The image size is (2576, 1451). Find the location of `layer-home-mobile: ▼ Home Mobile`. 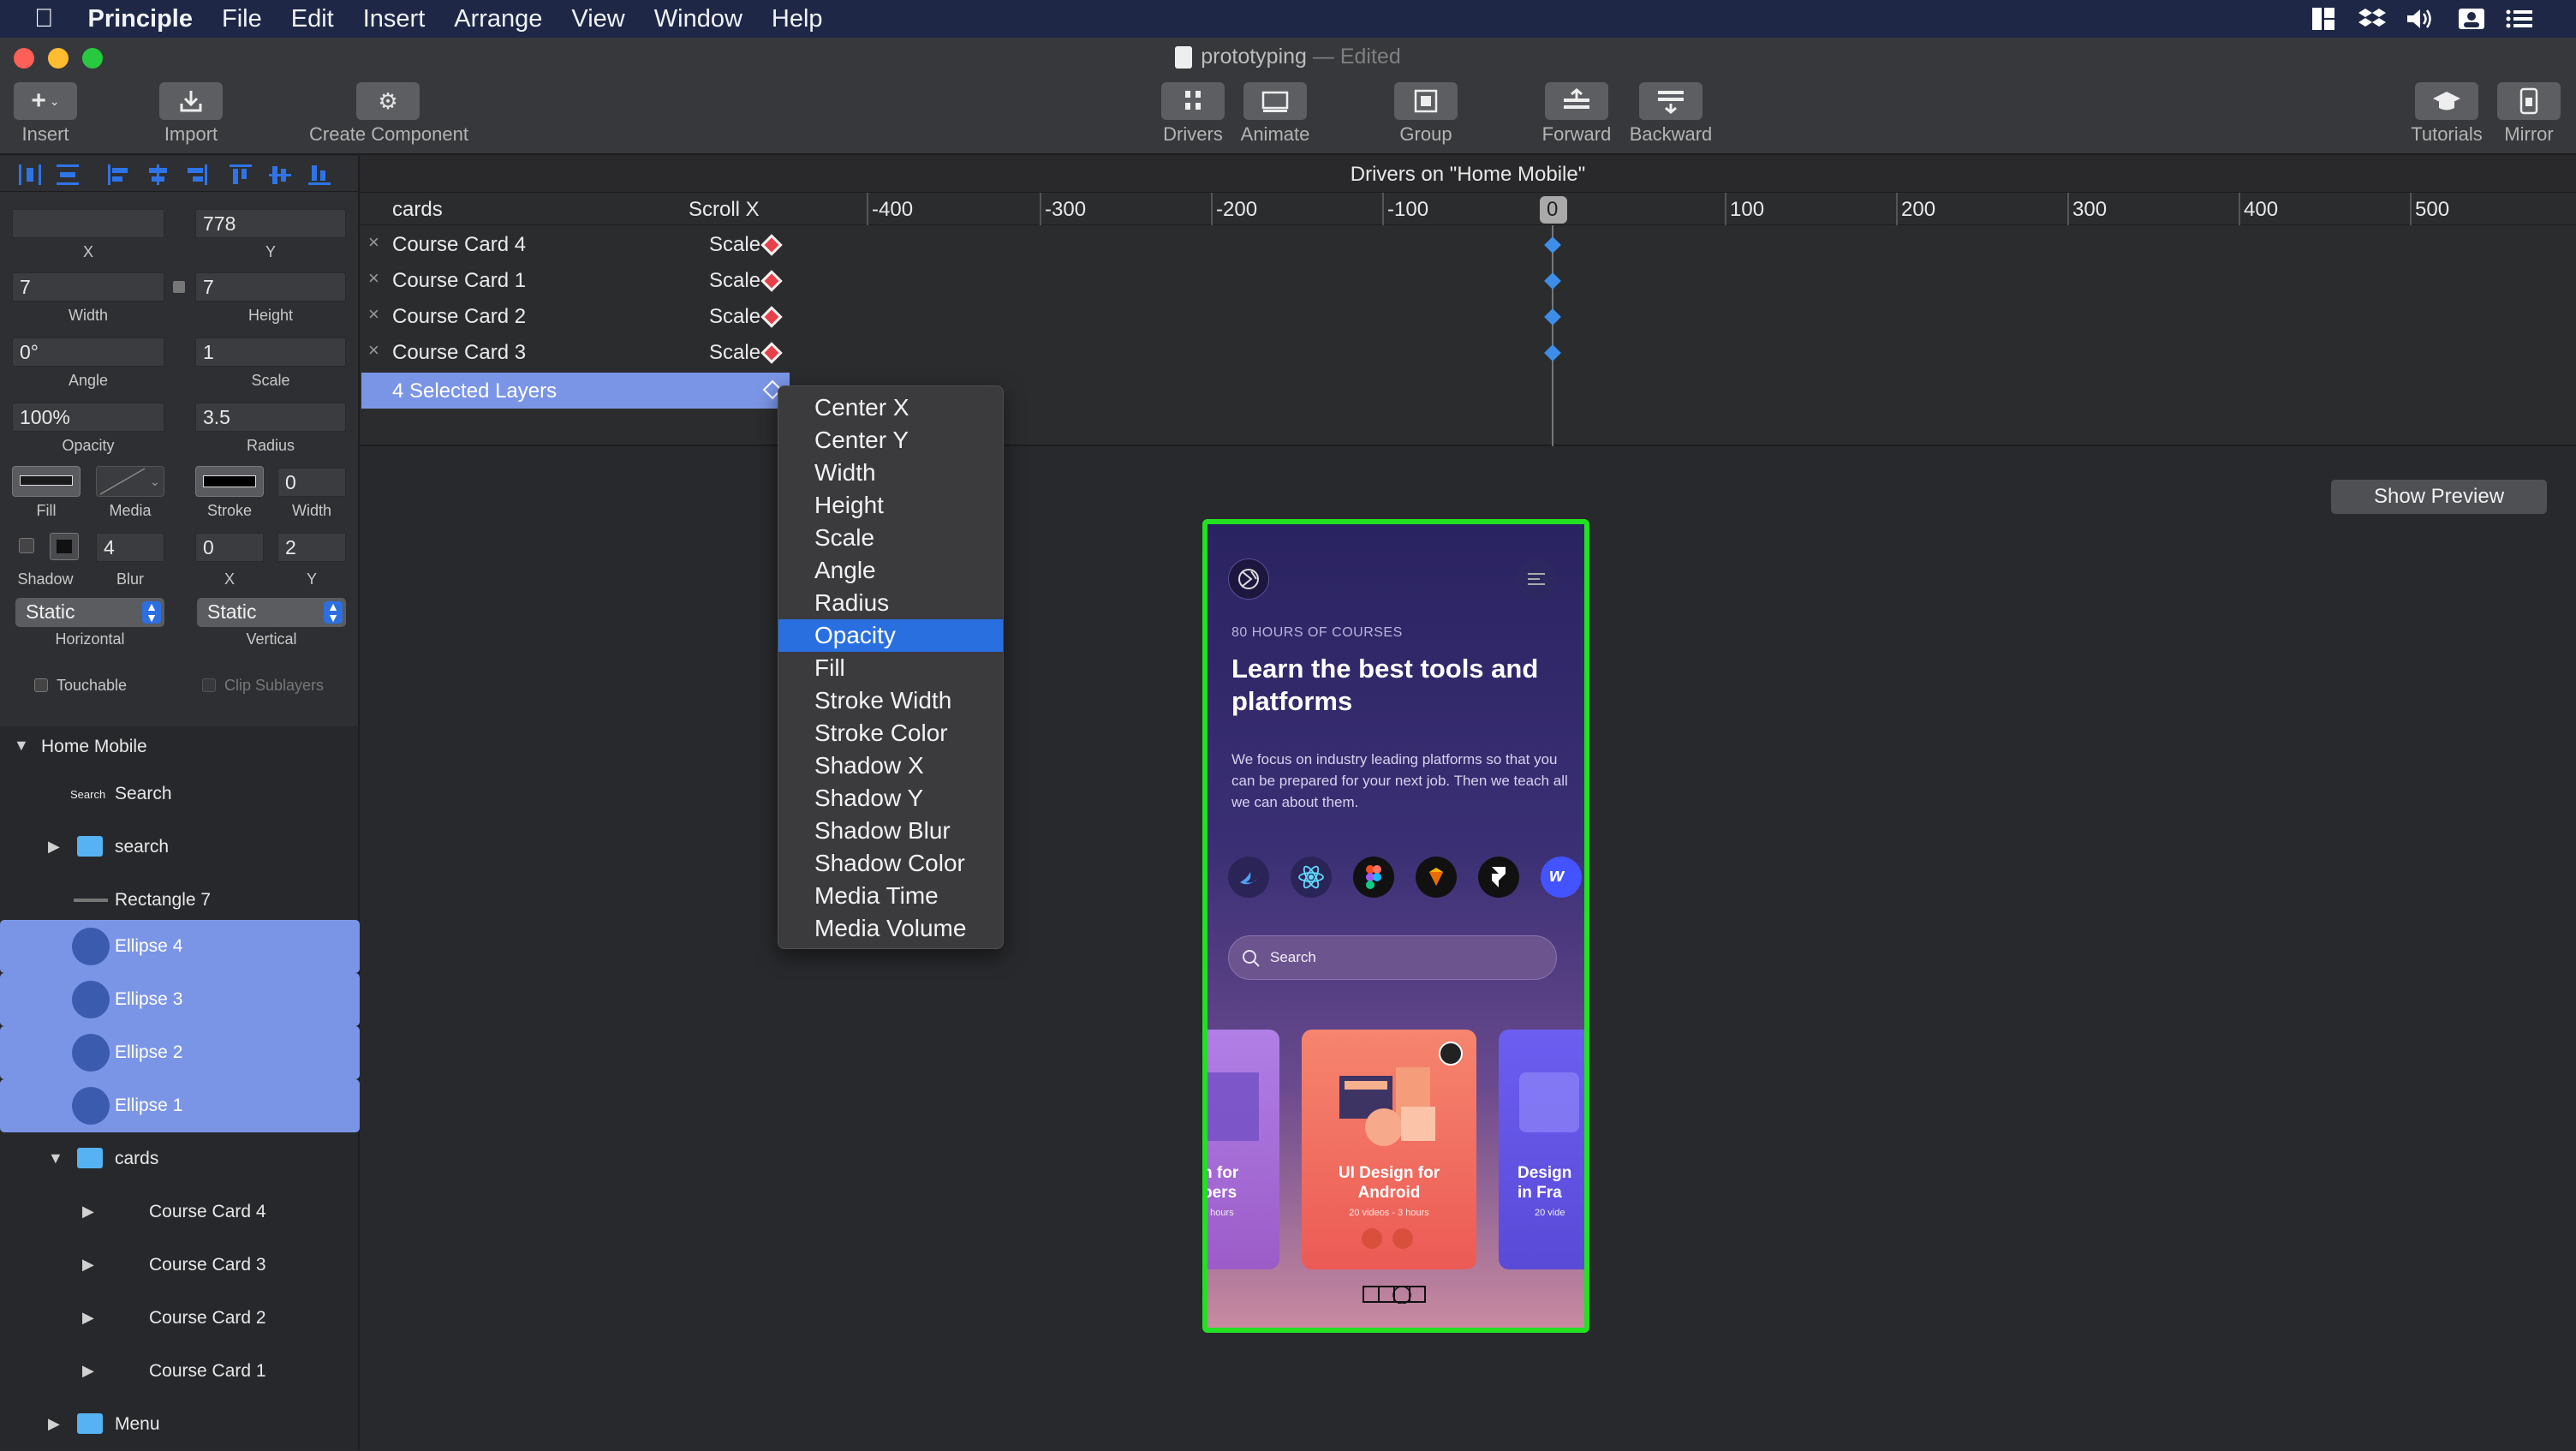

layer-home-mobile: ▼ Home Mobile is located at coordinates (180, 746).